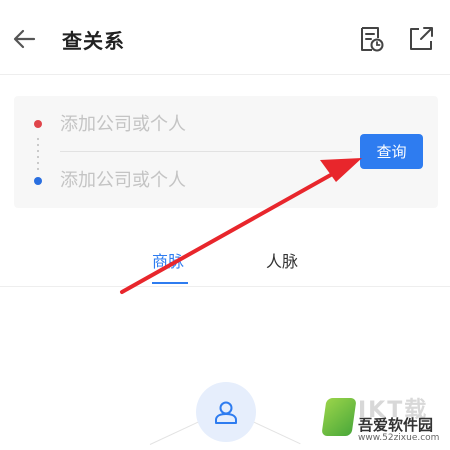 This screenshot has width=450, height=450. What do you see at coordinates (38, 181) in the screenshot?
I see `end-point-dot` at bounding box center [38, 181].